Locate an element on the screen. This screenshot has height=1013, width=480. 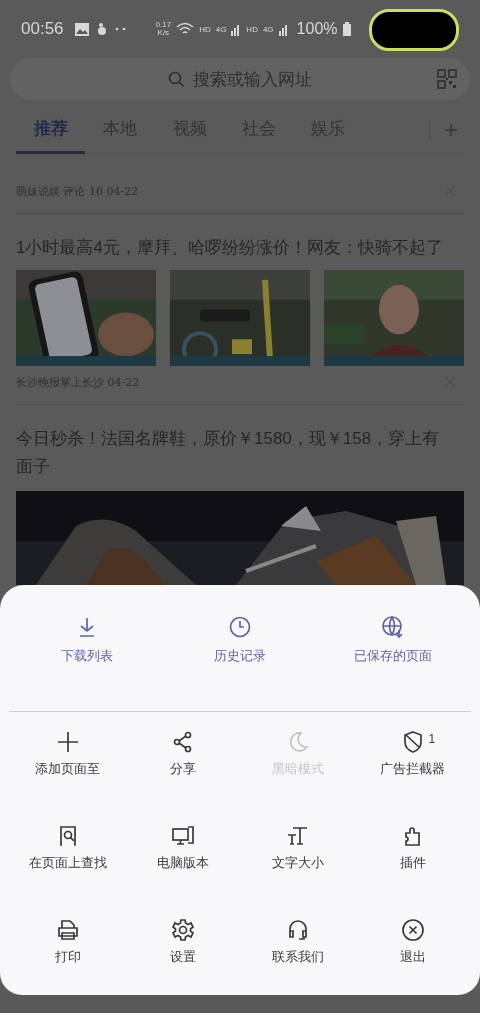
text-size-icon is located at coordinates (297, 836).